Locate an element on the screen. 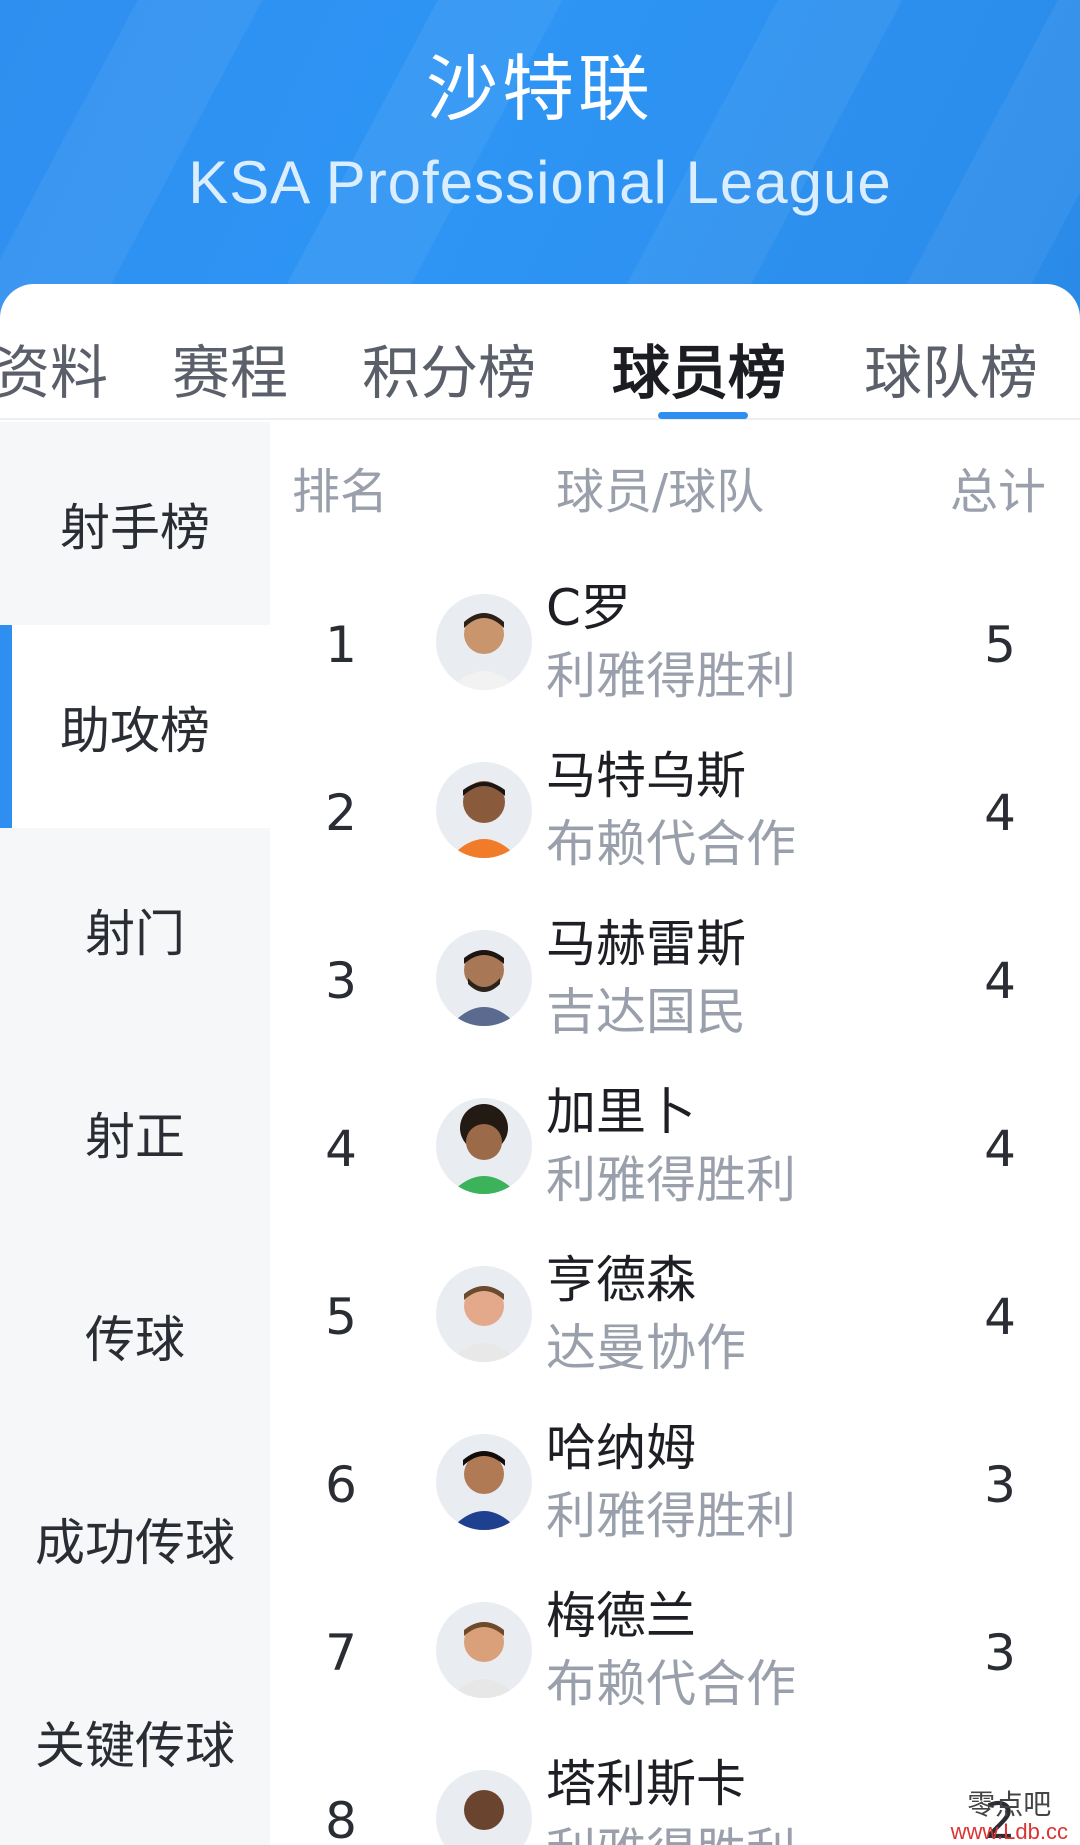  row-rank: 2 is located at coordinates (341, 813).